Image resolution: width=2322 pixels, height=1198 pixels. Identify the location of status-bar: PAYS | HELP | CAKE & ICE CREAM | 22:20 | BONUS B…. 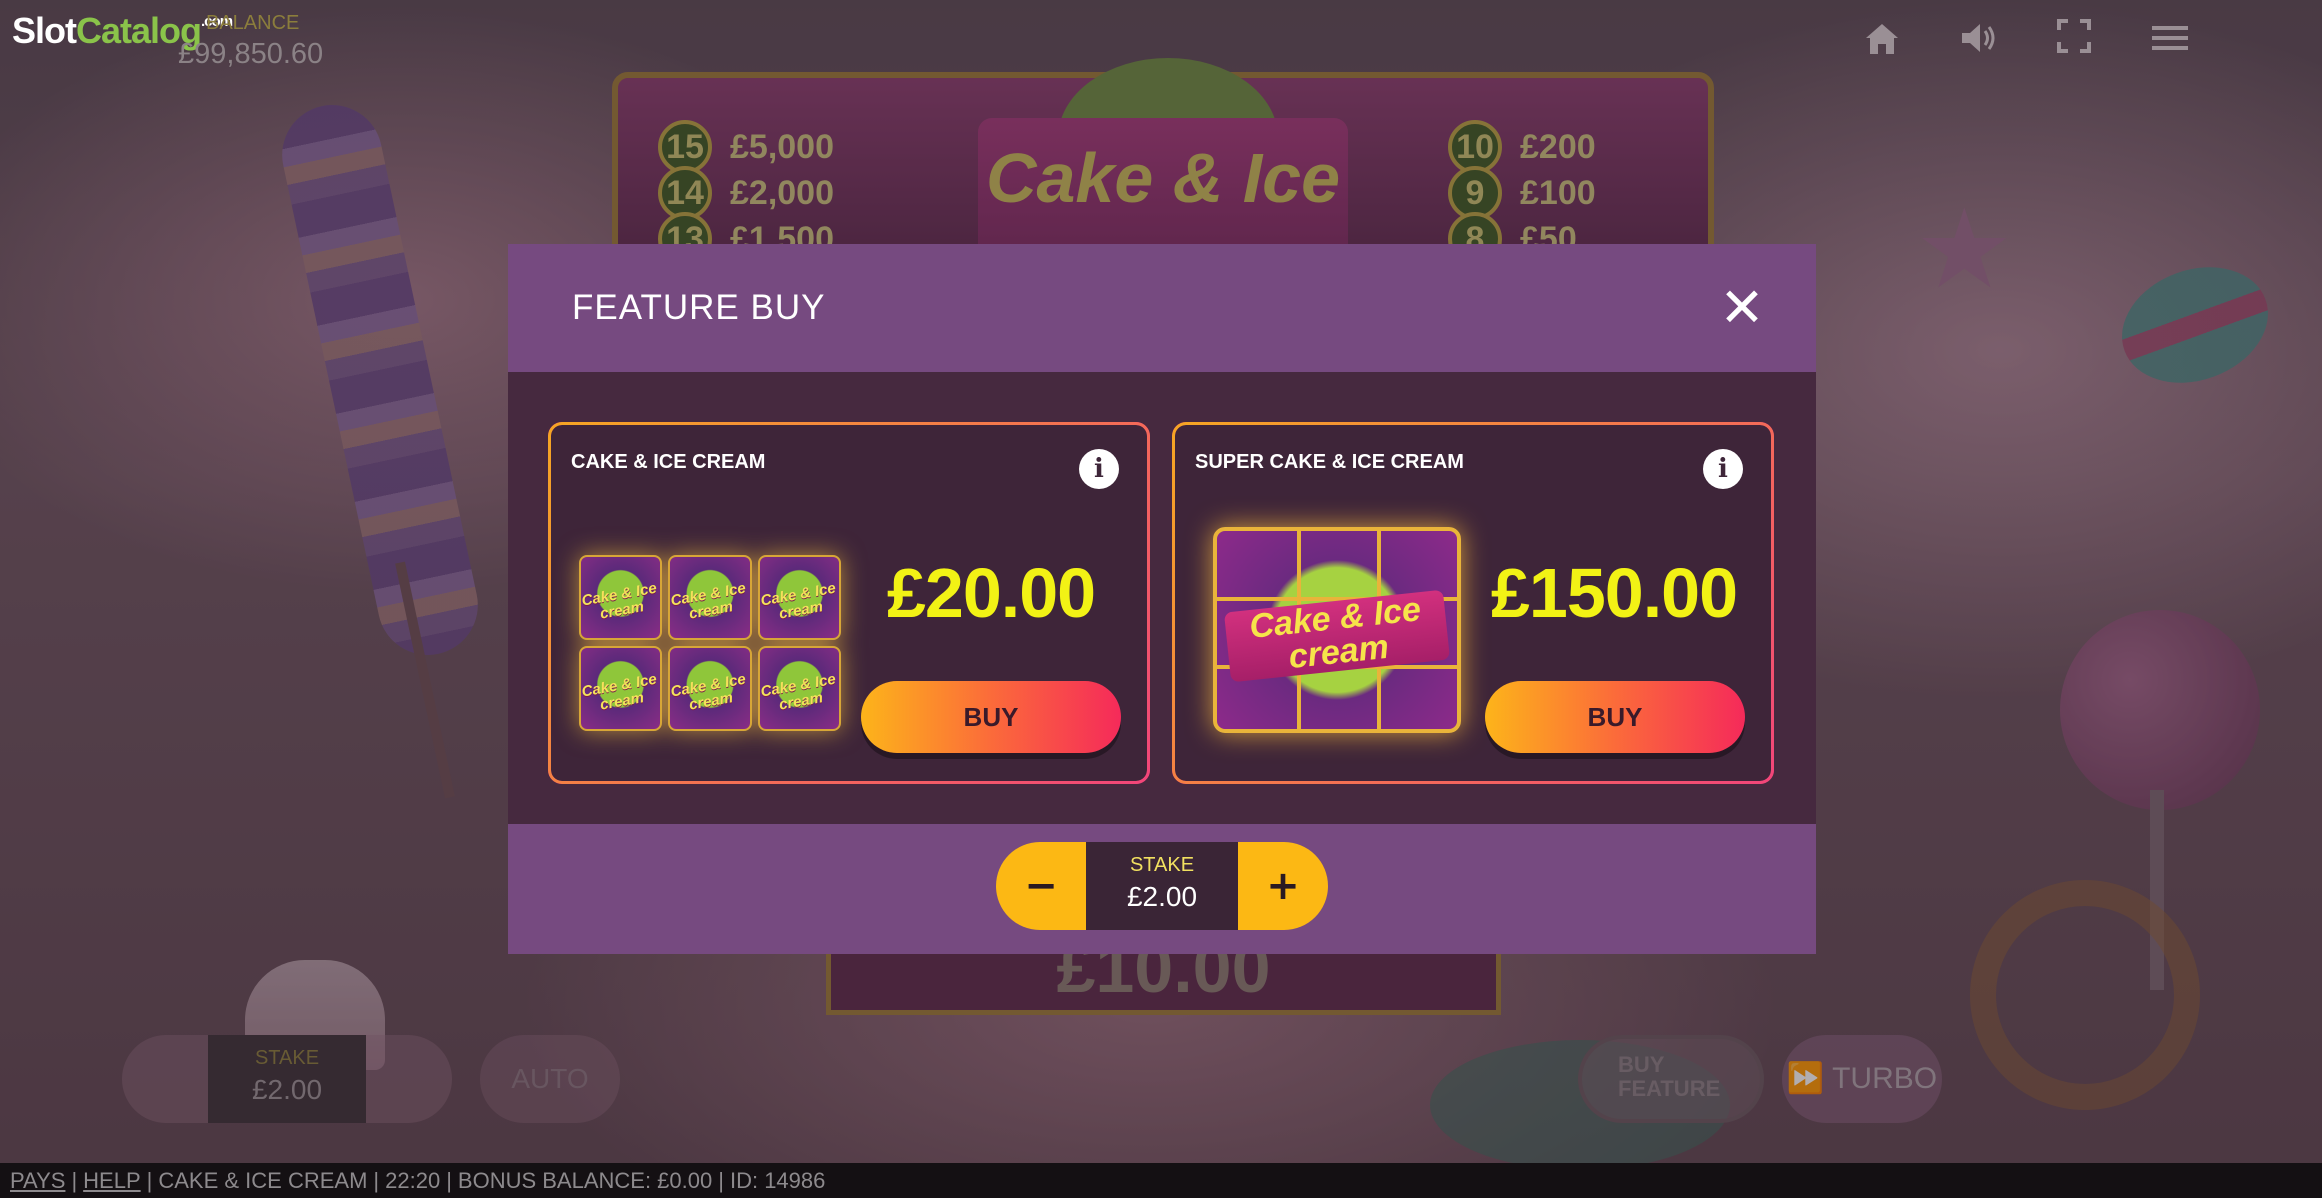
(1161, 1180).